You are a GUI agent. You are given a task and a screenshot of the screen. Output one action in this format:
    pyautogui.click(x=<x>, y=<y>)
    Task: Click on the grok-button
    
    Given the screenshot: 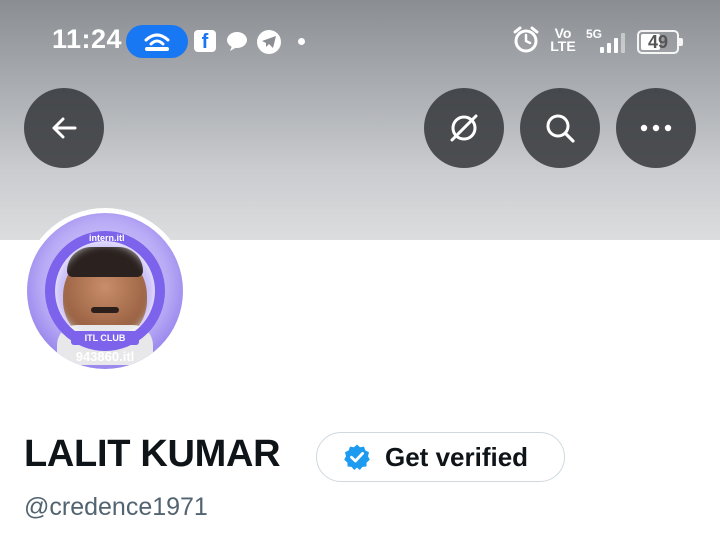 What is the action you would take?
    pyautogui.click(x=464, y=128)
    